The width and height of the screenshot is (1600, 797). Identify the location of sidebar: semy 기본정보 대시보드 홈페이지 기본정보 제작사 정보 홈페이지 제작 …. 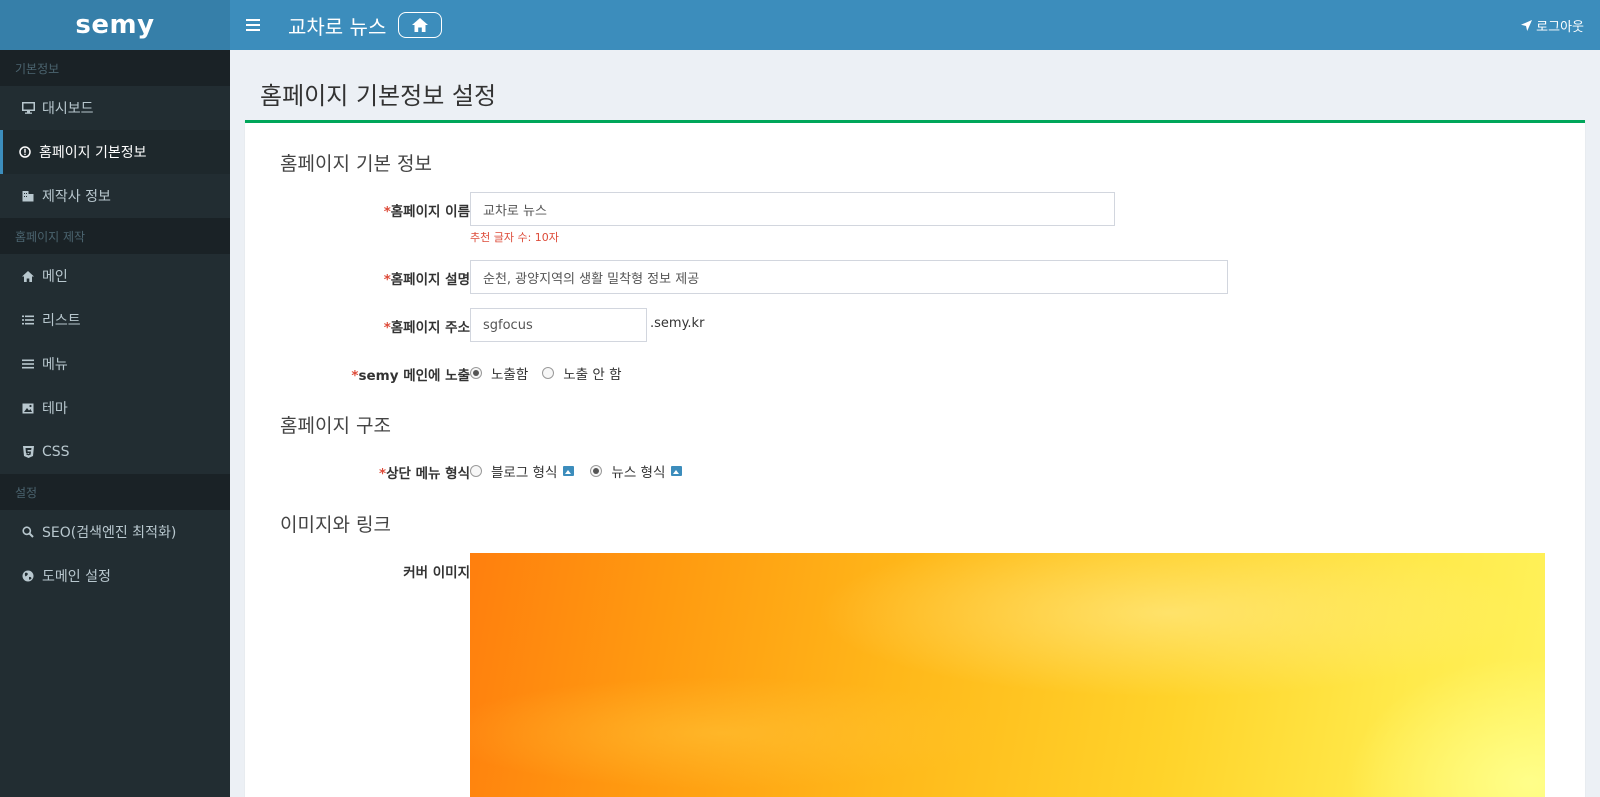
(115, 398).